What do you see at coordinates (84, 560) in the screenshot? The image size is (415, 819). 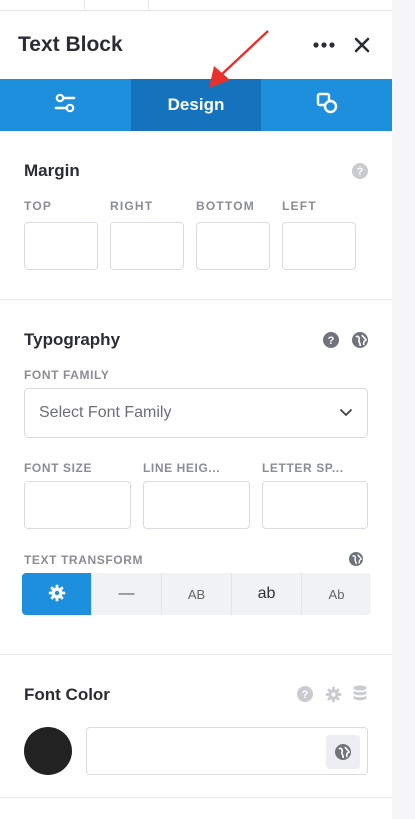 I see `text-transform-label: TEXT TRANSFORM` at bounding box center [84, 560].